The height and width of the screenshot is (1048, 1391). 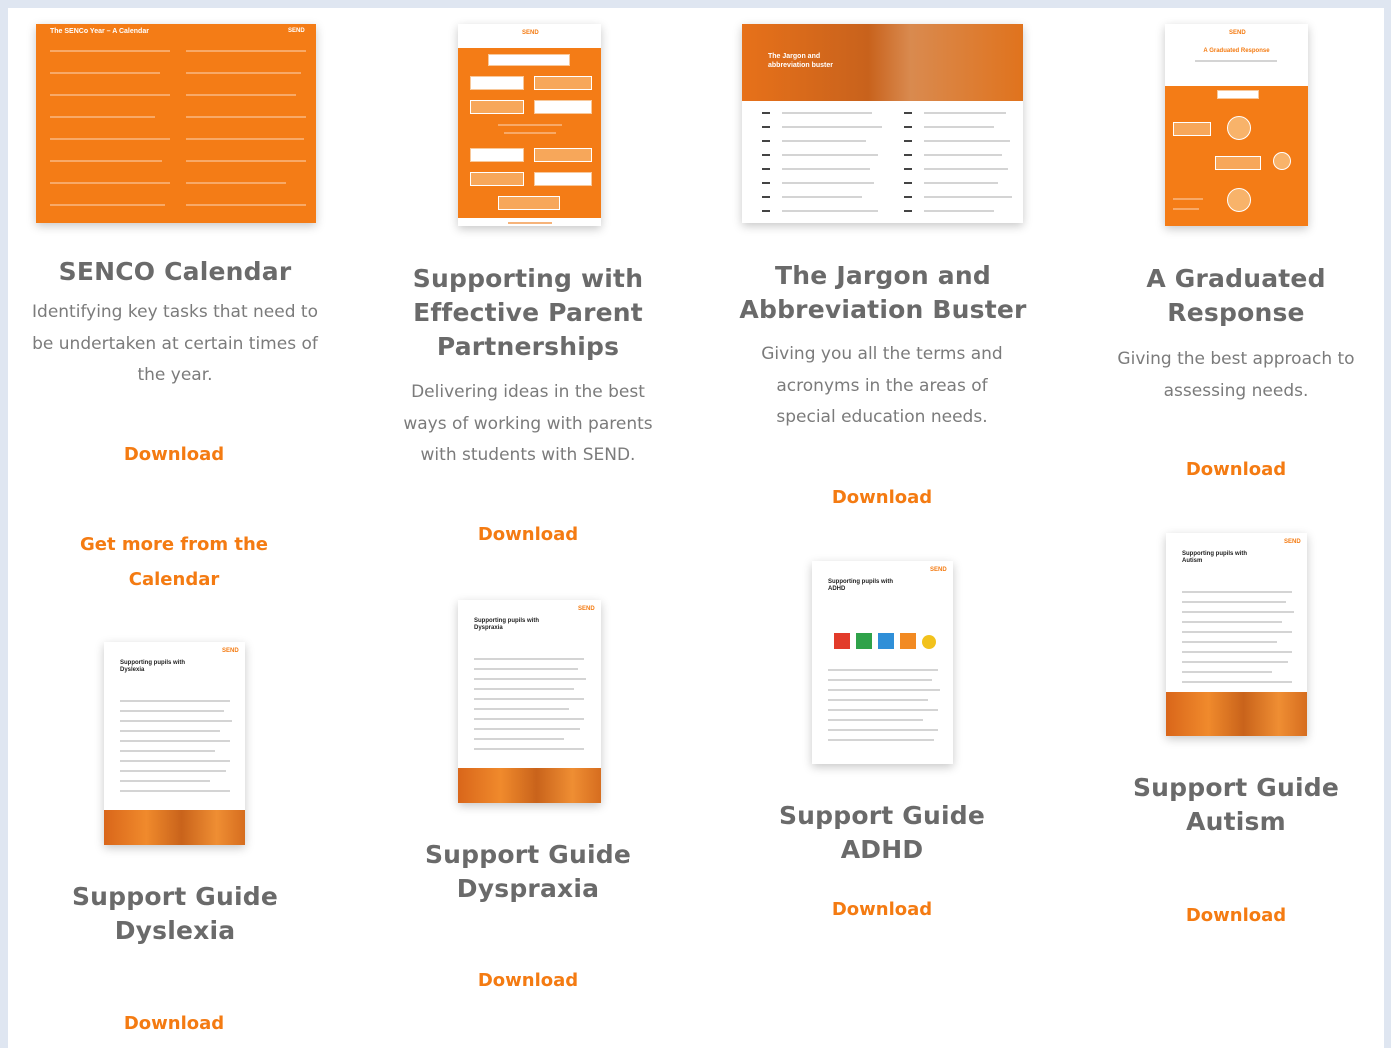 What do you see at coordinates (1236, 634) in the screenshot?
I see `autism-guide-thumbnail: Supporting pupils with Autism SEND` at bounding box center [1236, 634].